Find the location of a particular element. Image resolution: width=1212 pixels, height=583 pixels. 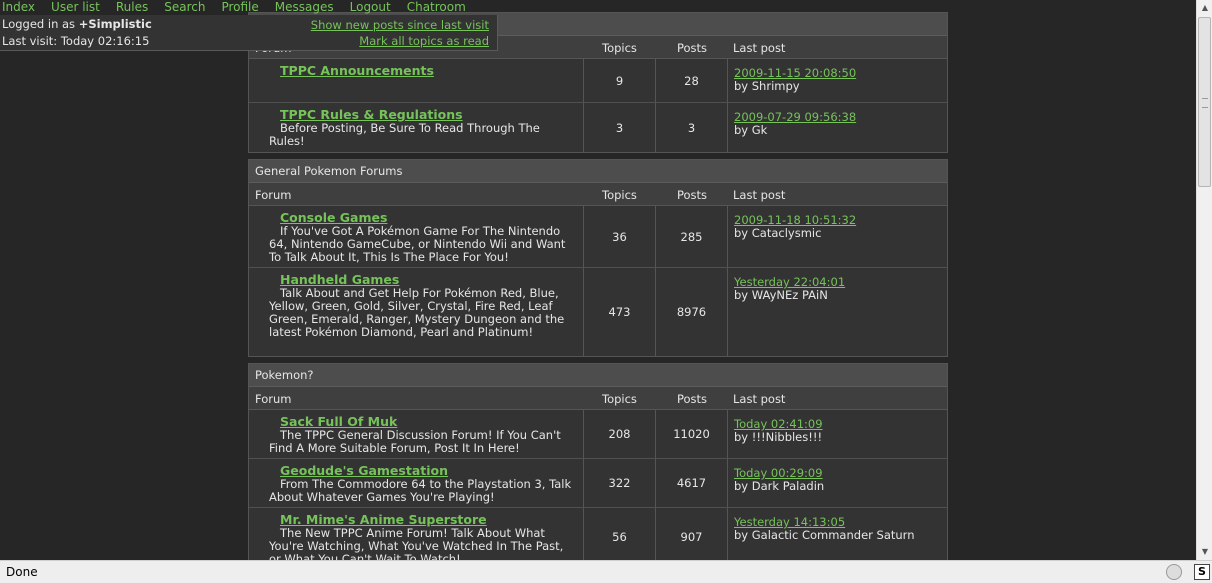

topics-count: 36 is located at coordinates (620, 236).